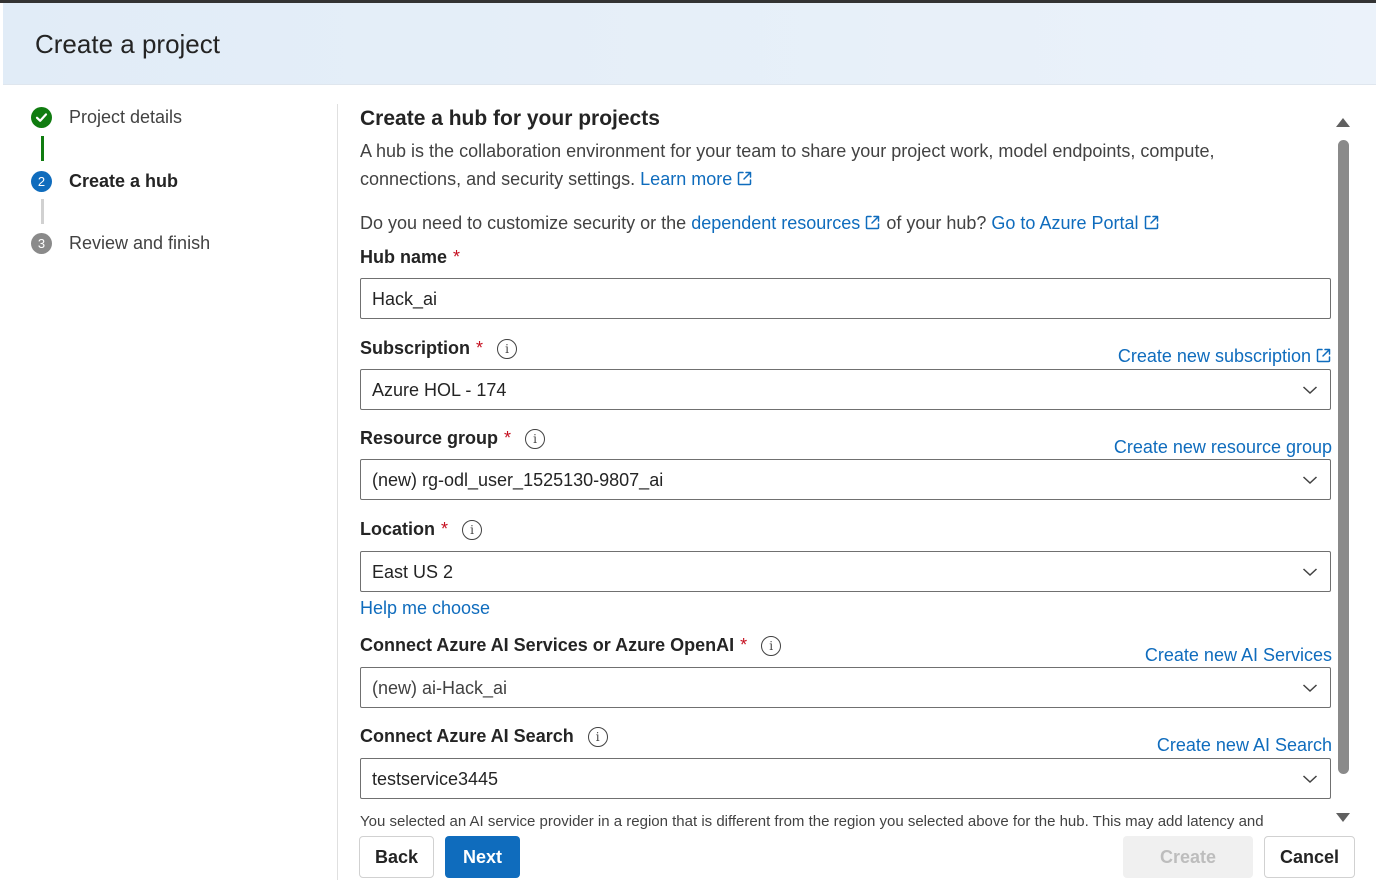  What do you see at coordinates (1223, 447) in the screenshot?
I see `create-new-resource-group-link: Create new resource group` at bounding box center [1223, 447].